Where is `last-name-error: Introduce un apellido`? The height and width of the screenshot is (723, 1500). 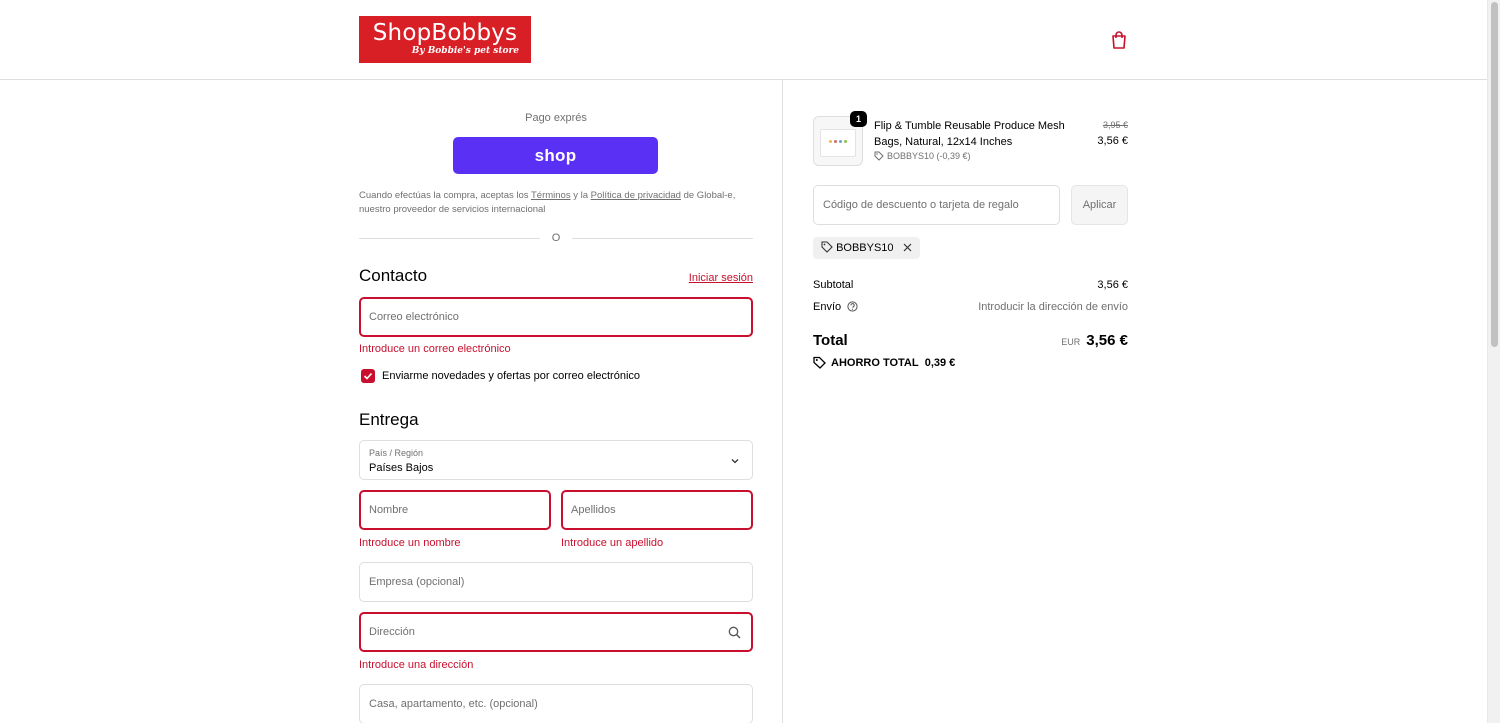 last-name-error: Introduce un apellido is located at coordinates (612, 543).